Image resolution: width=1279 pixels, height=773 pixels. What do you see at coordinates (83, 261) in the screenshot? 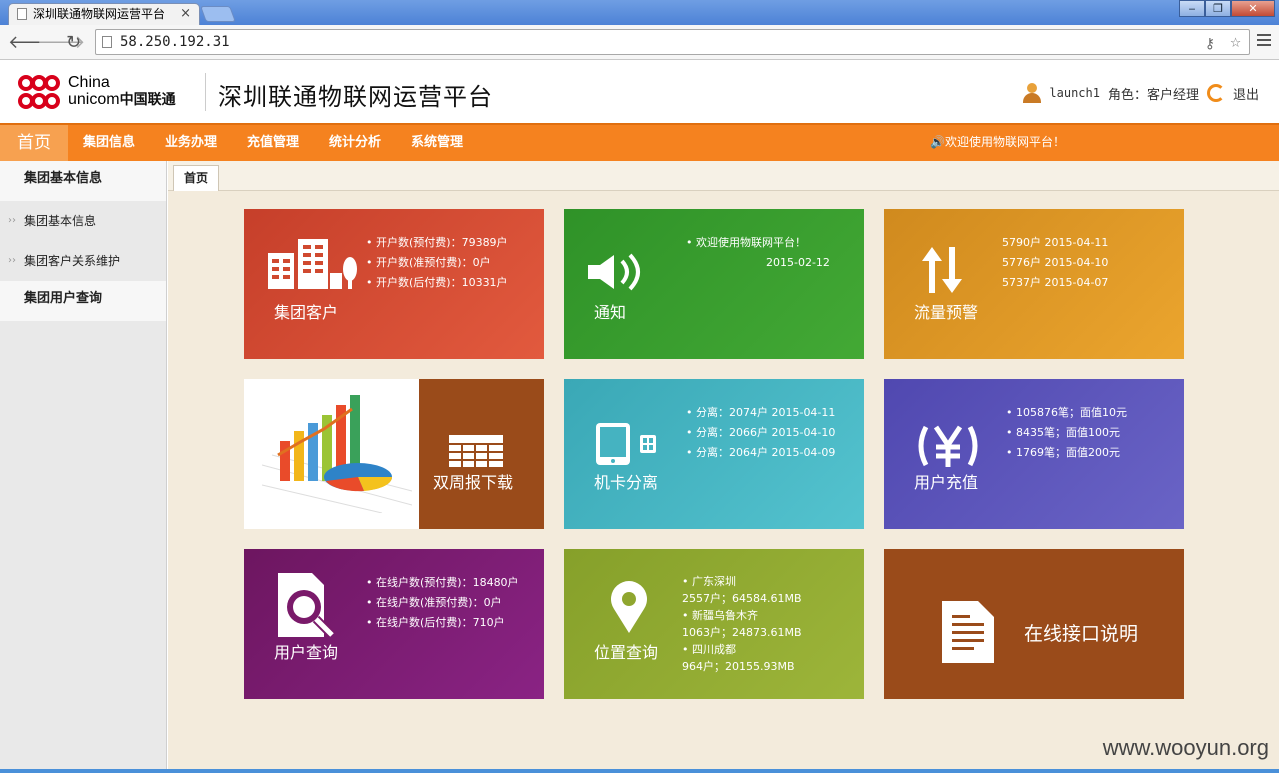
I see `sidebar-item-customer-relations: ›› 集团客户关系维护` at bounding box center [83, 261].